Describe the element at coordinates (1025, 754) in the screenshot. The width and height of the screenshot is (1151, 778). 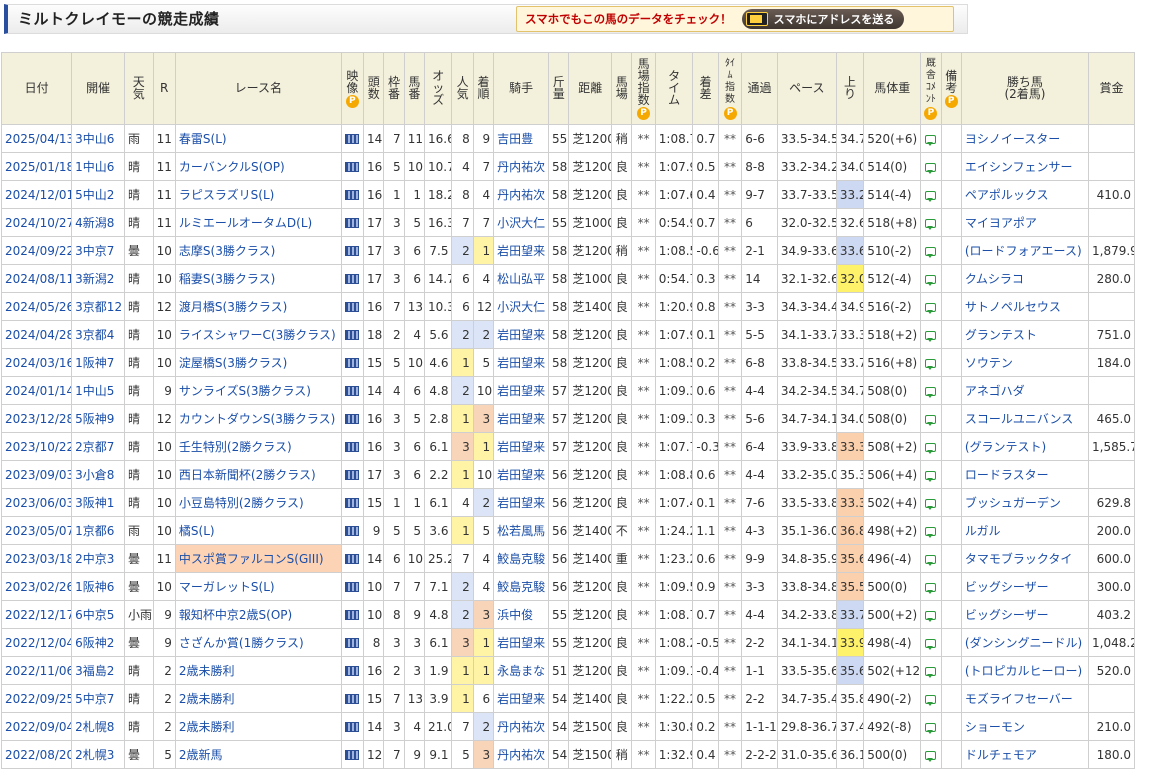
I see `winner-link: ドルチェモア` at that location.